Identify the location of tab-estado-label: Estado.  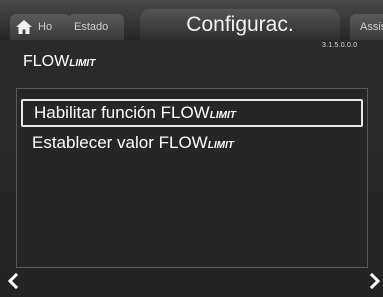
(91, 27).